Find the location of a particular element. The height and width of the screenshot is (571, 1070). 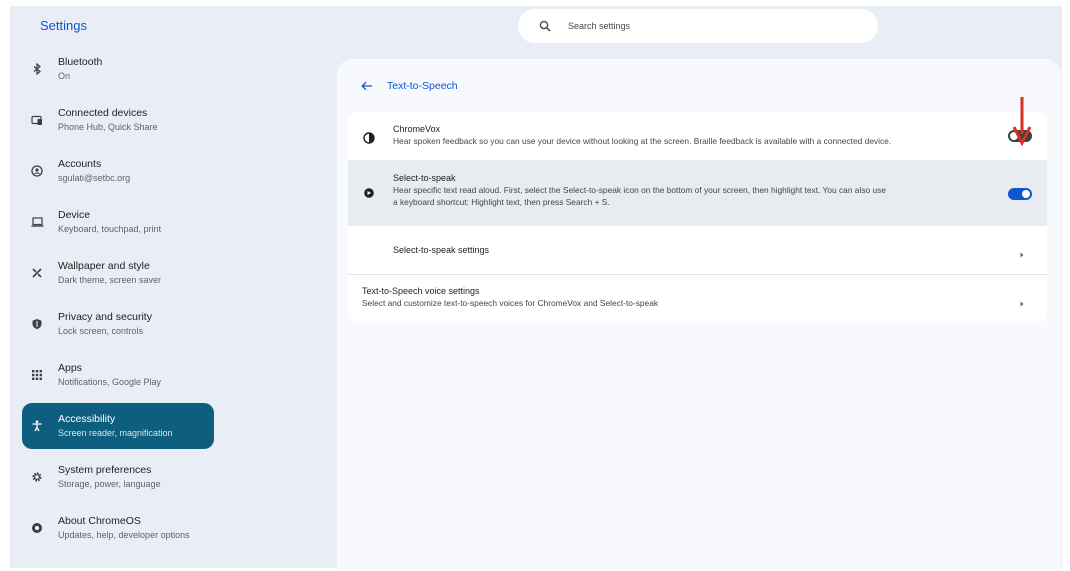

sidebar-item-sublabel: Keyboard, touchpad, print is located at coordinates (110, 228).